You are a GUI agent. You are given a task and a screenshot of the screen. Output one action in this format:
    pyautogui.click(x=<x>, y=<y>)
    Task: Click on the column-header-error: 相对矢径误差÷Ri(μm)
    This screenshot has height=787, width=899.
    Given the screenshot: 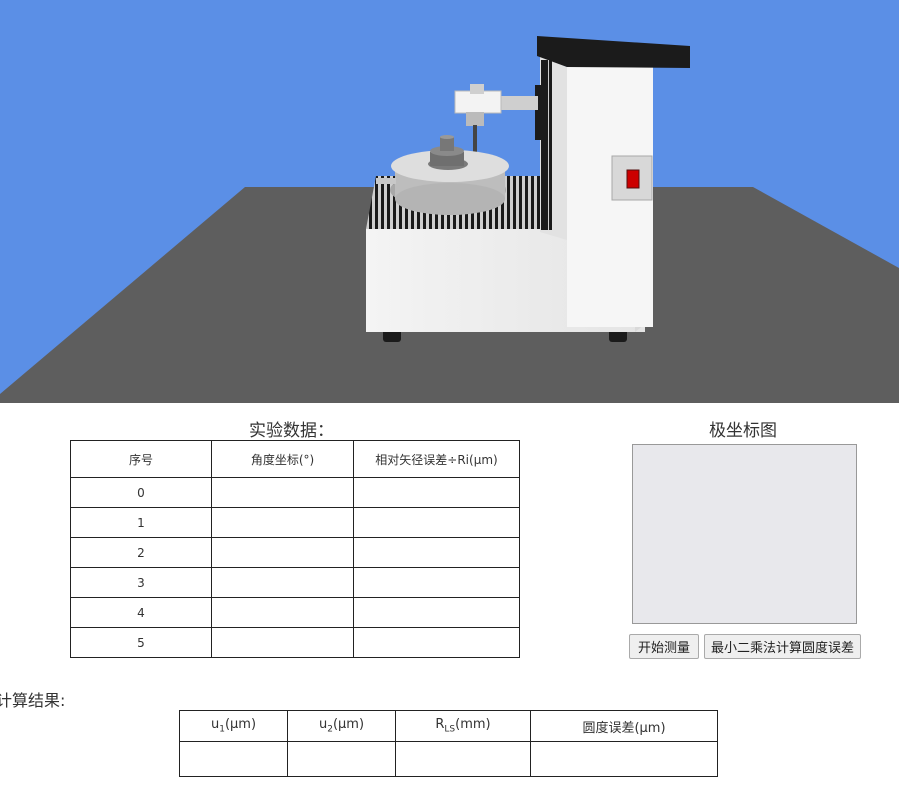 What is the action you would take?
    pyautogui.click(x=436, y=459)
    